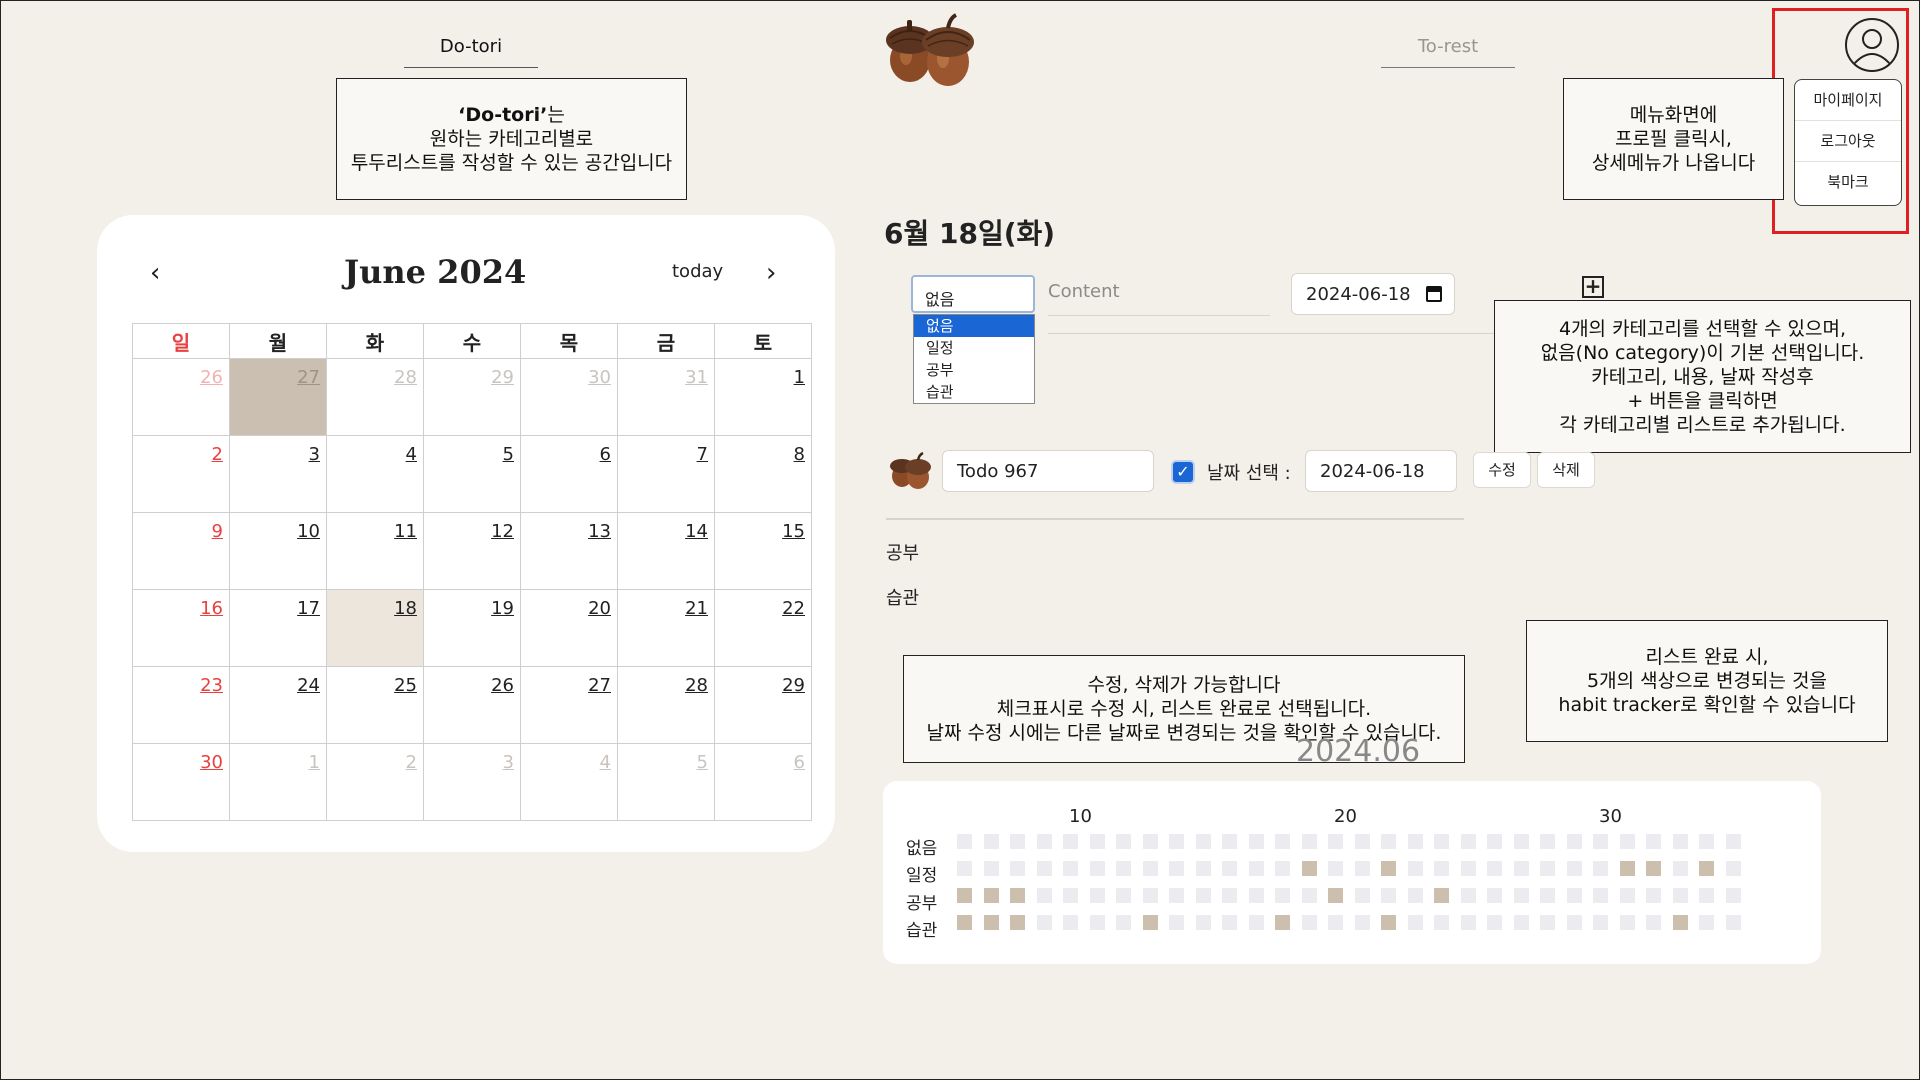 The height and width of the screenshot is (1080, 1920). Describe the element at coordinates (763, 474) in the screenshot. I see `calendar-day: 8` at that location.